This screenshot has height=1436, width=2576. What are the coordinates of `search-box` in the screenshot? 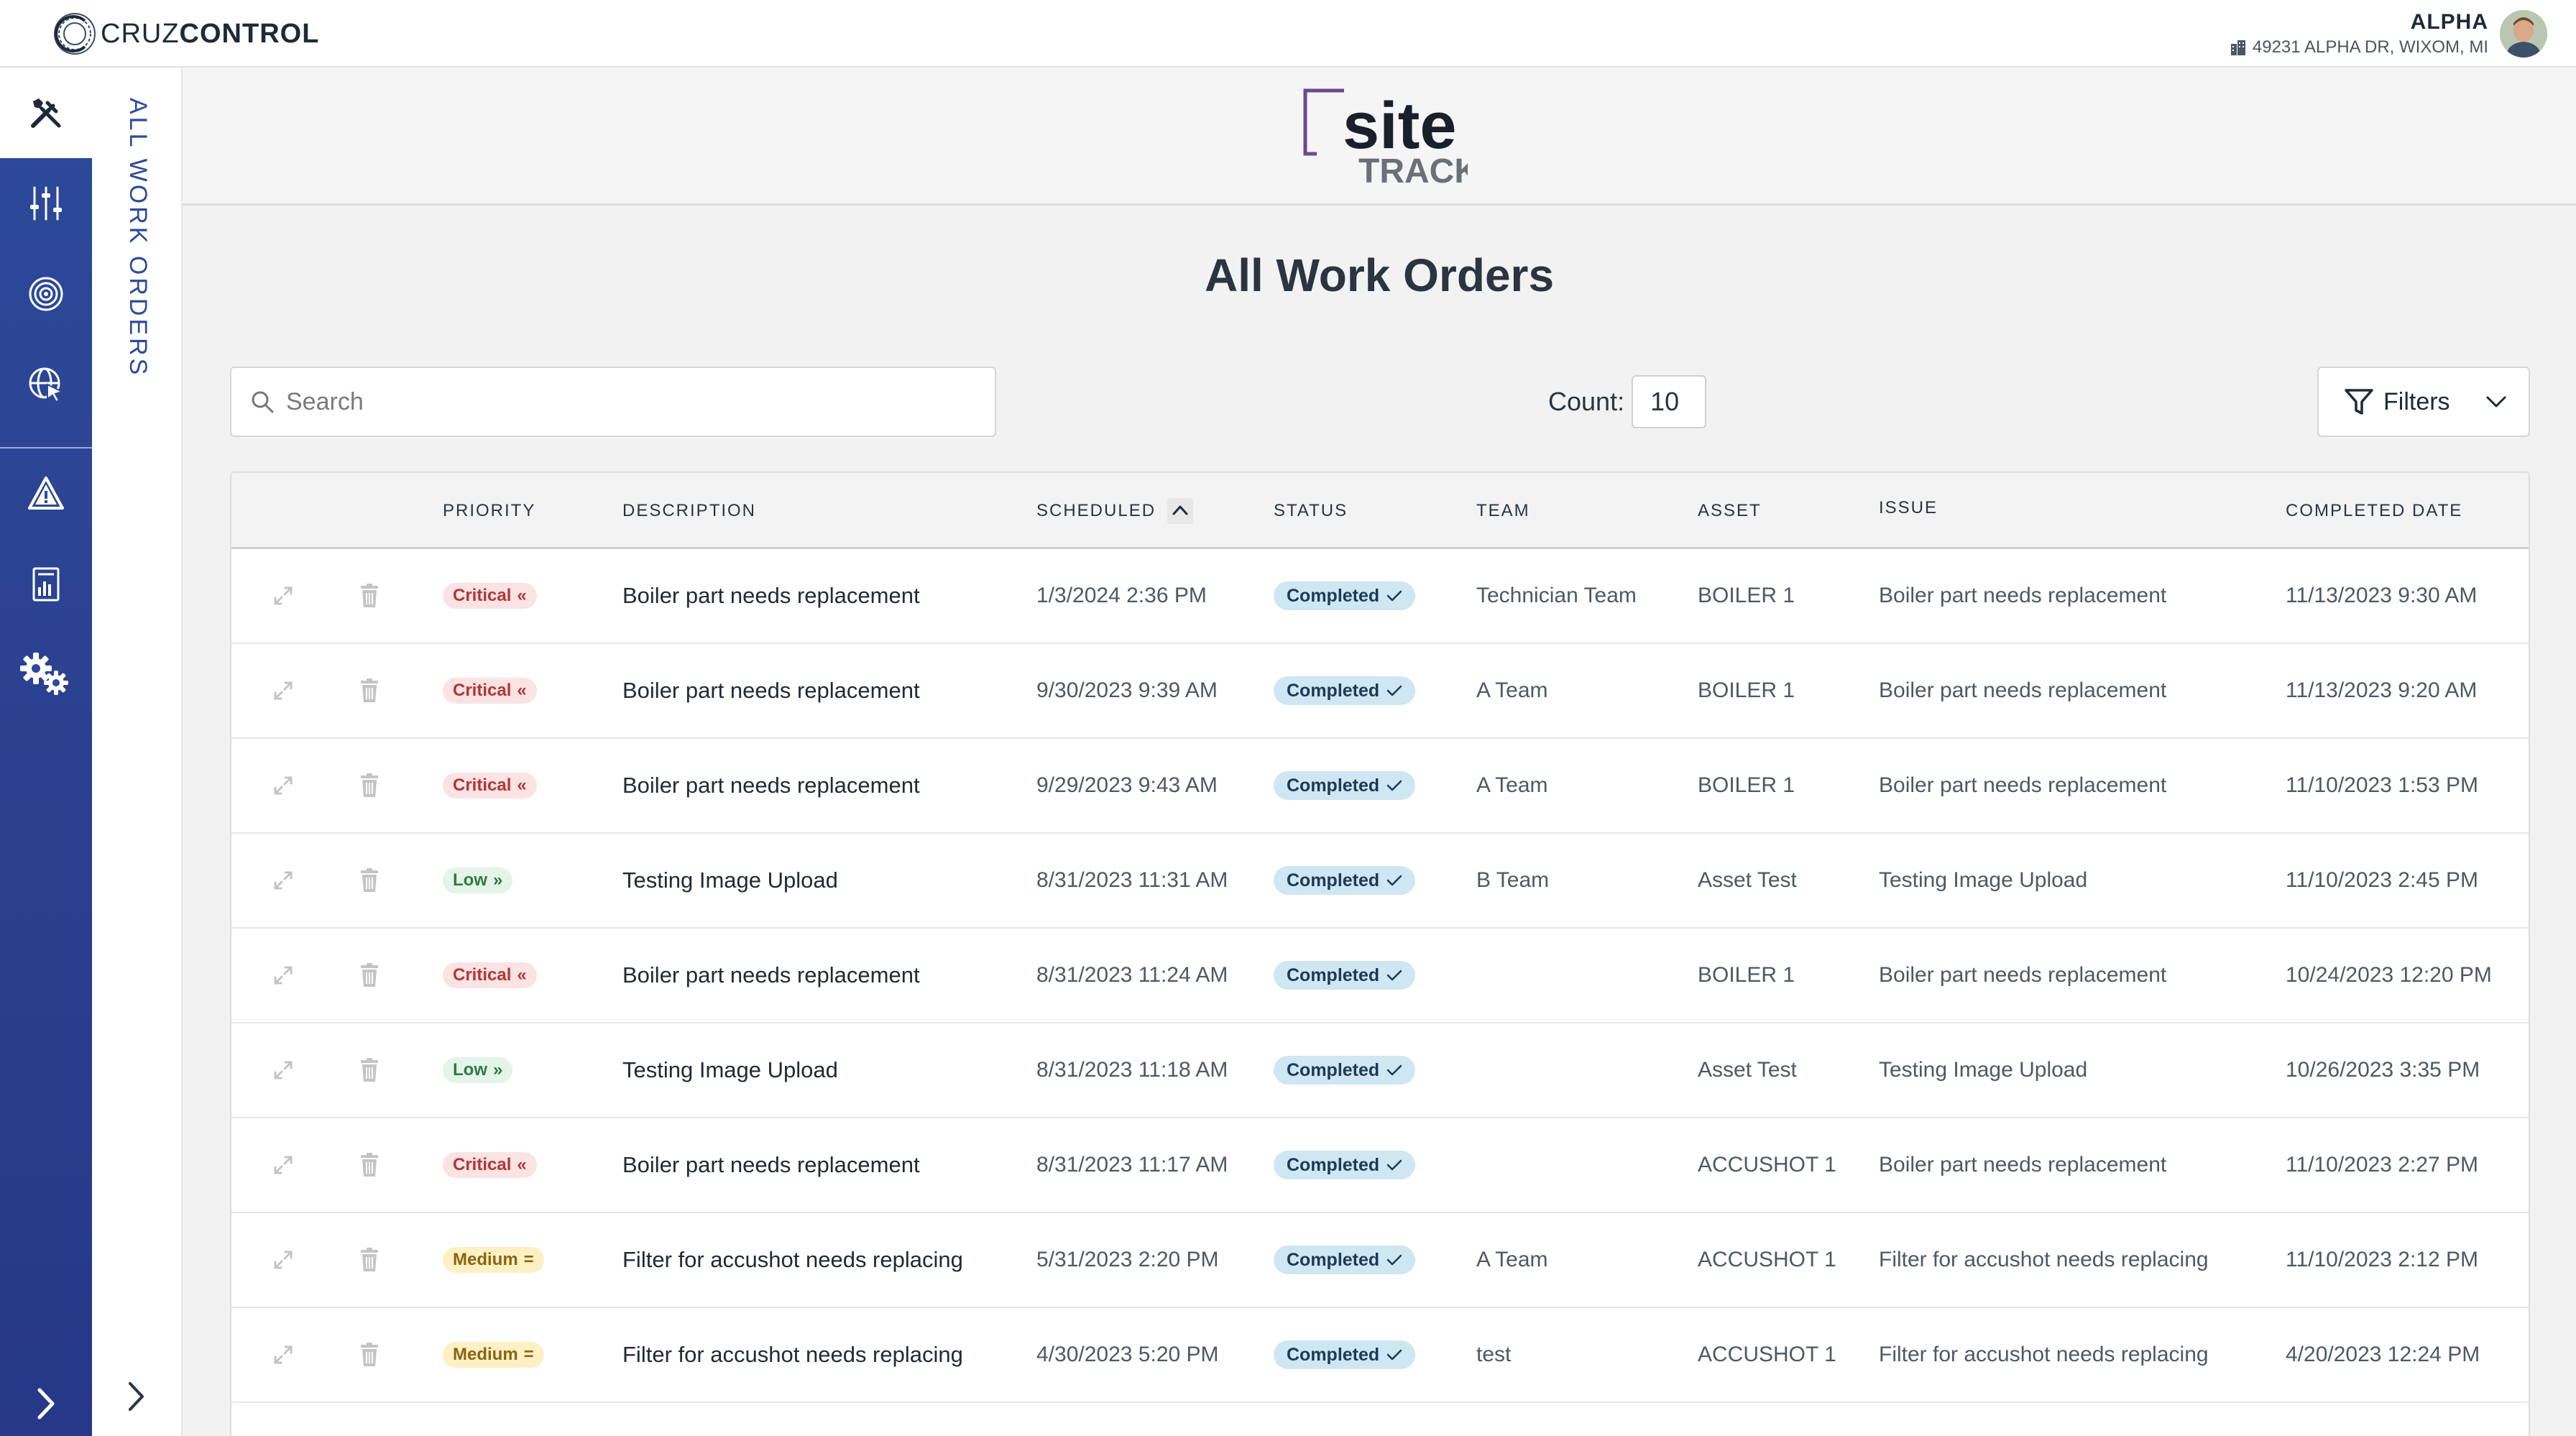 It's located at (613, 402).